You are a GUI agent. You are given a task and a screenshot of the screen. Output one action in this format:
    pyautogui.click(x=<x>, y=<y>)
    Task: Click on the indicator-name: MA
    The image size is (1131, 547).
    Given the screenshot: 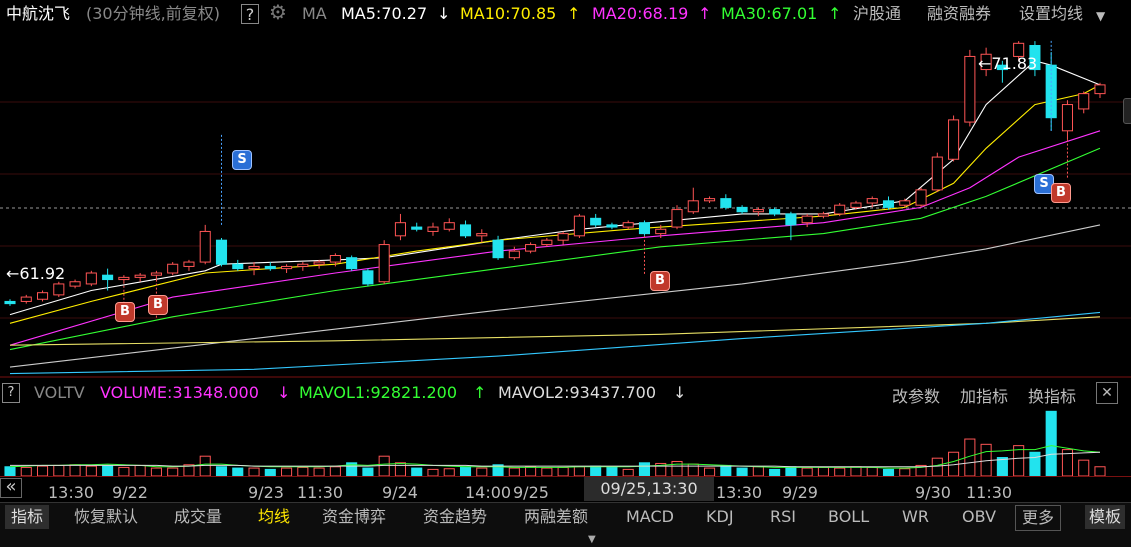 What is the action you would take?
    pyautogui.click(x=314, y=14)
    